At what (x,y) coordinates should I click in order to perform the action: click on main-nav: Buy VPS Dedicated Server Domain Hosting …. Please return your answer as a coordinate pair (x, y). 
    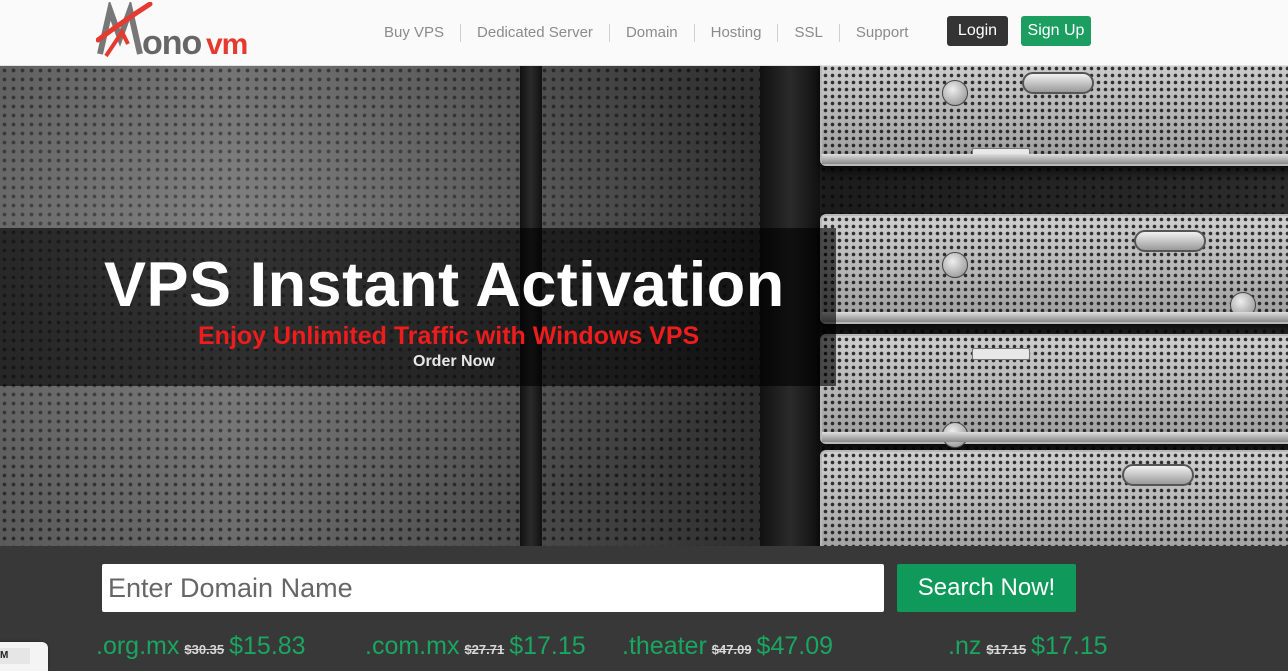
    Looking at the image, I should click on (647, 33).